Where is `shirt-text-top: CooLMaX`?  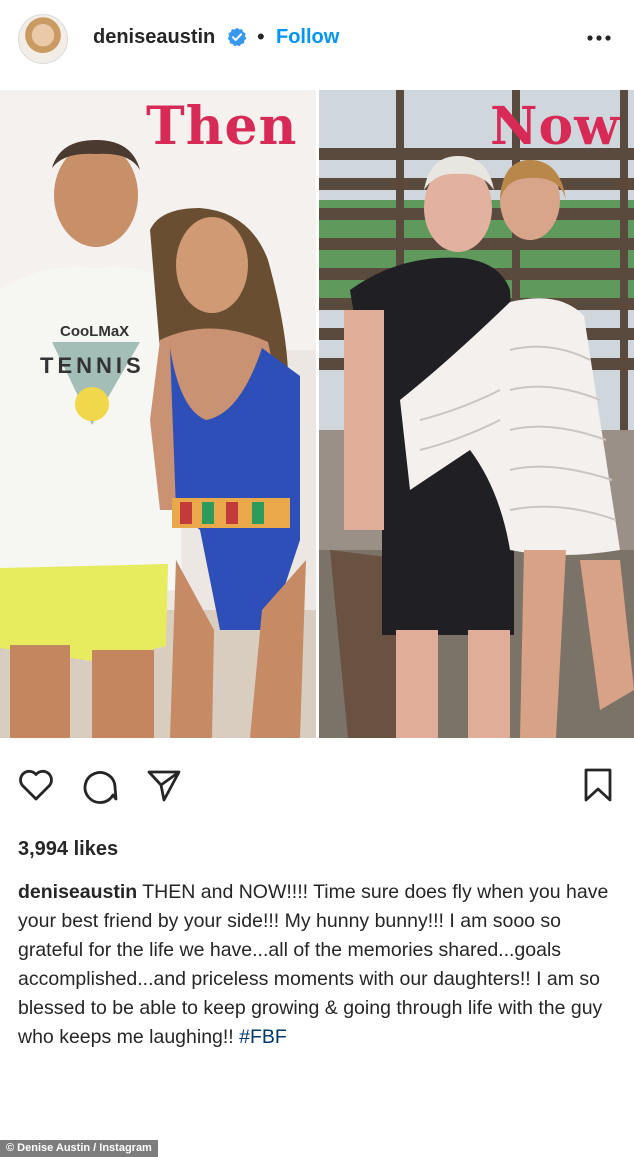
shirt-text-top: CooLMaX is located at coordinates (94, 331).